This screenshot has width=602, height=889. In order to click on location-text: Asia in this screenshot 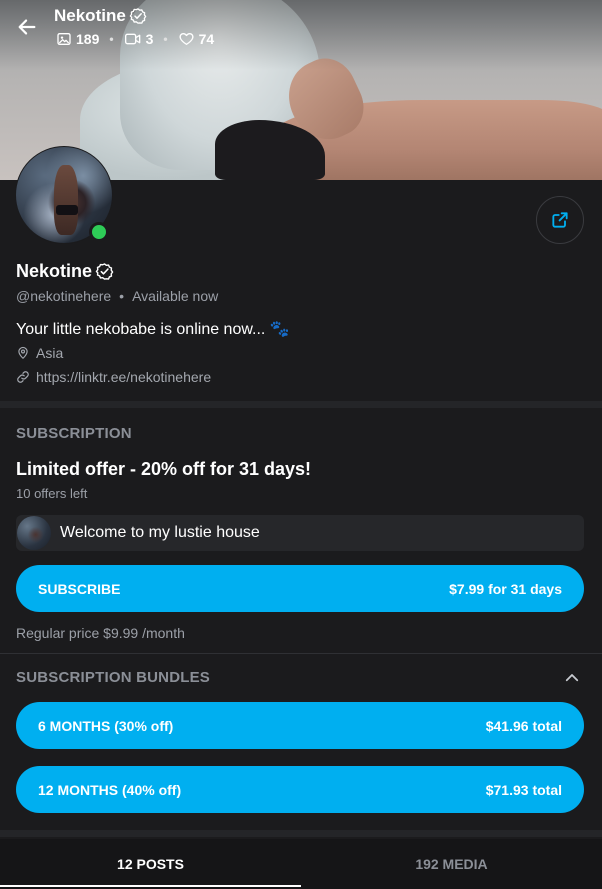, I will do `click(50, 353)`.